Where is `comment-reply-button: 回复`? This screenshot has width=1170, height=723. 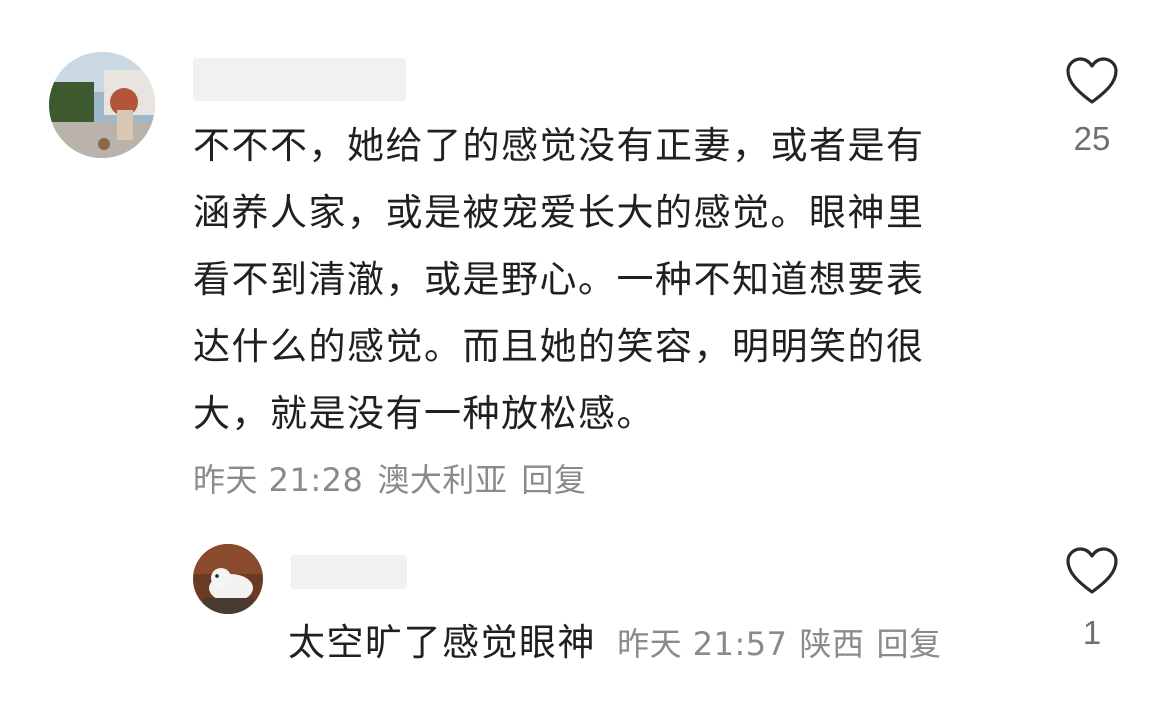
comment-reply-button: 回复 is located at coordinates (553, 480).